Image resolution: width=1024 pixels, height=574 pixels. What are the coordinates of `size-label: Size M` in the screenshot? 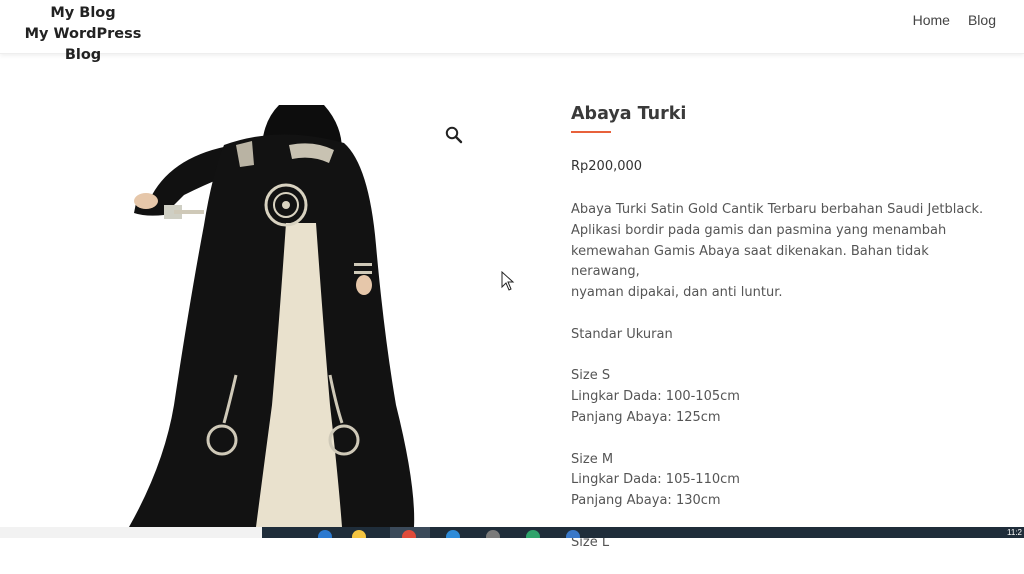 It's located at (592, 459).